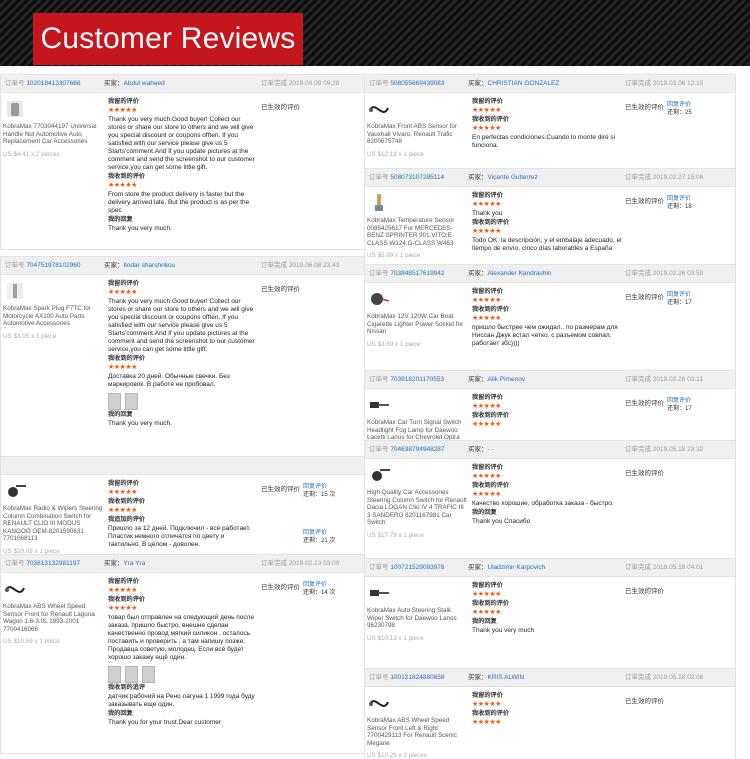 This screenshot has height=759, width=750. I want to click on buyer-name-link: KRIS ALWIN, so click(506, 677).